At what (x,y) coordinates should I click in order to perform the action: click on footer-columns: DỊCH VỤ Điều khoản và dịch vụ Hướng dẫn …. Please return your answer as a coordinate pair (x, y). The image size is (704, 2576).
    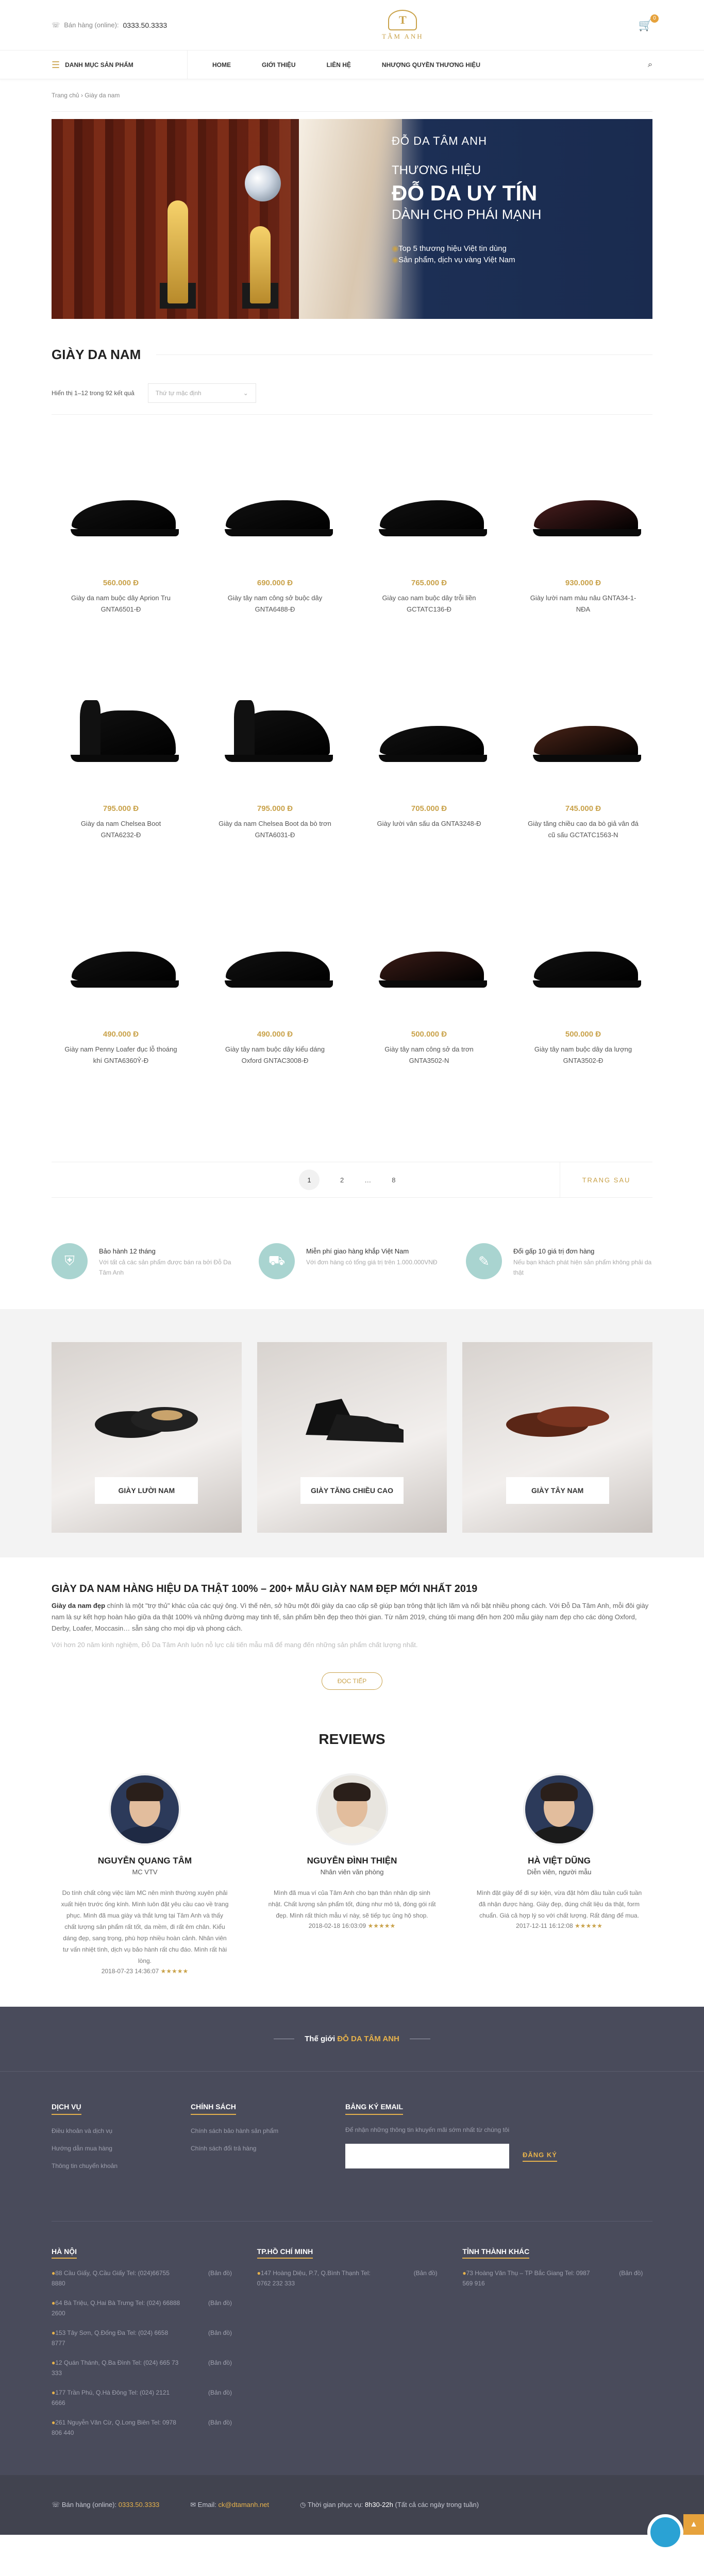
    Looking at the image, I should click on (352, 2139).